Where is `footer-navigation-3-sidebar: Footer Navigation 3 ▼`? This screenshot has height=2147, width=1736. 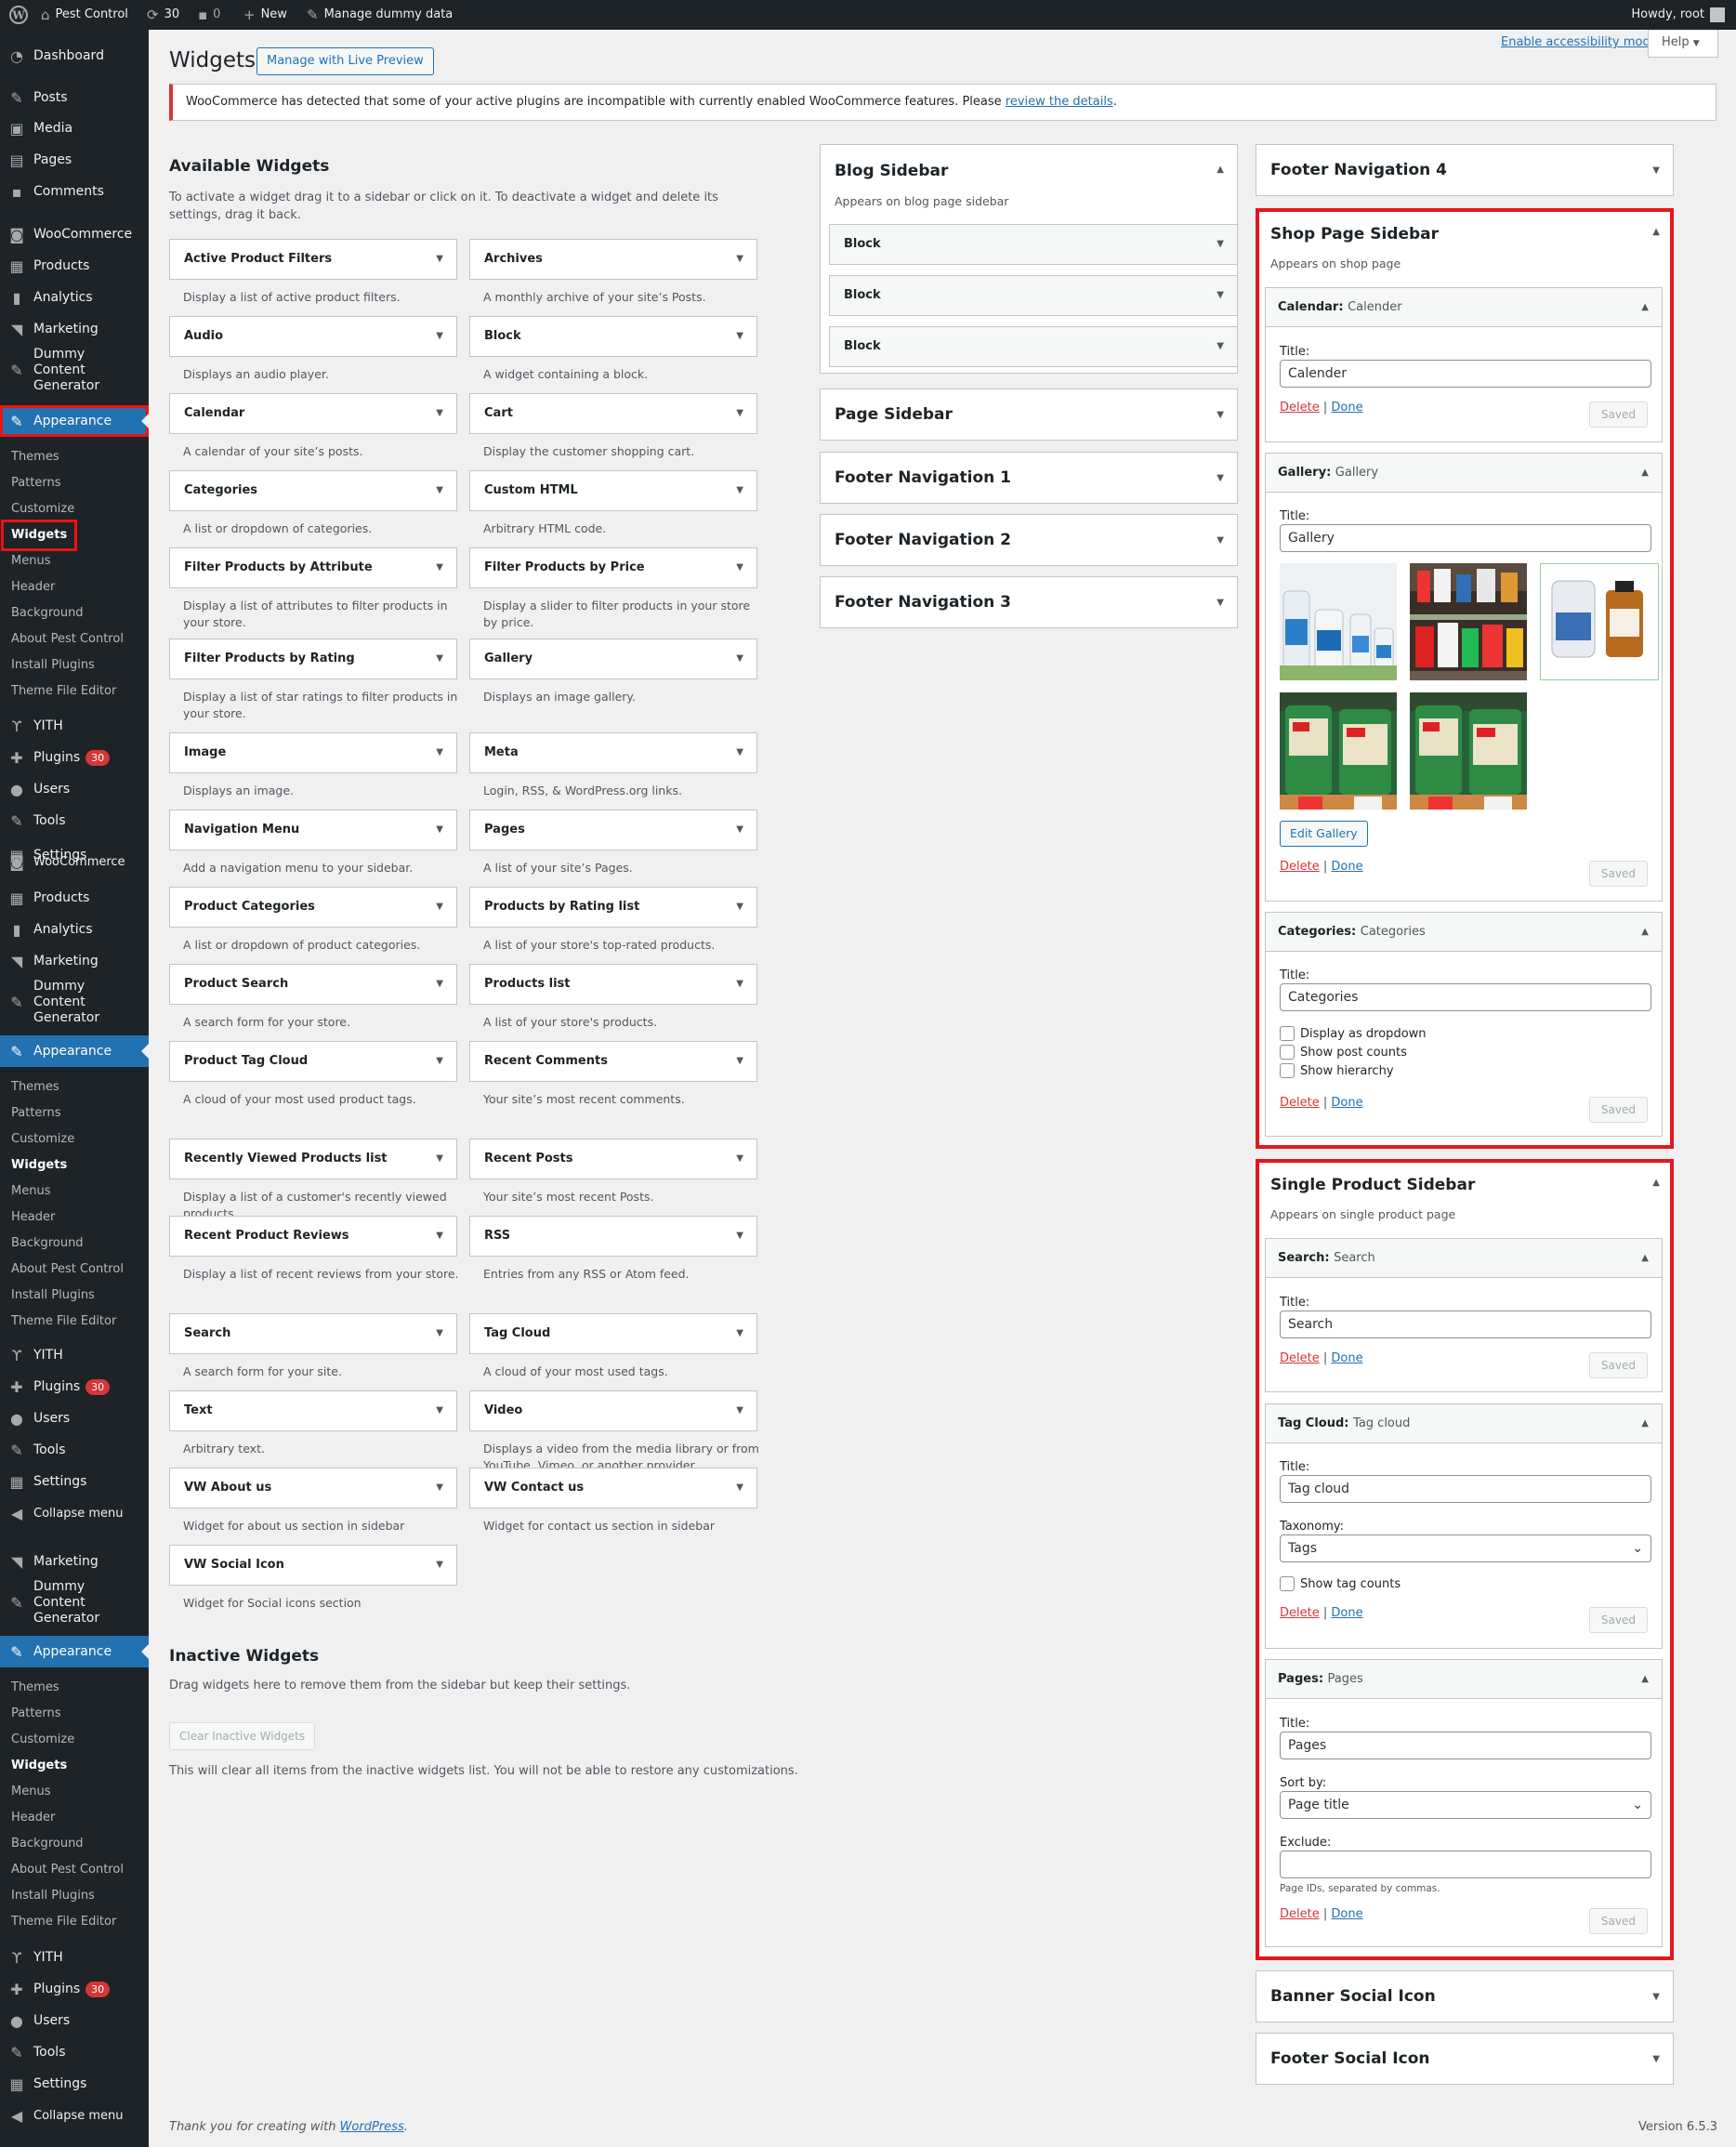
footer-navigation-3-sidebar: Footer Navigation 3 ▼ is located at coordinates (1029, 602).